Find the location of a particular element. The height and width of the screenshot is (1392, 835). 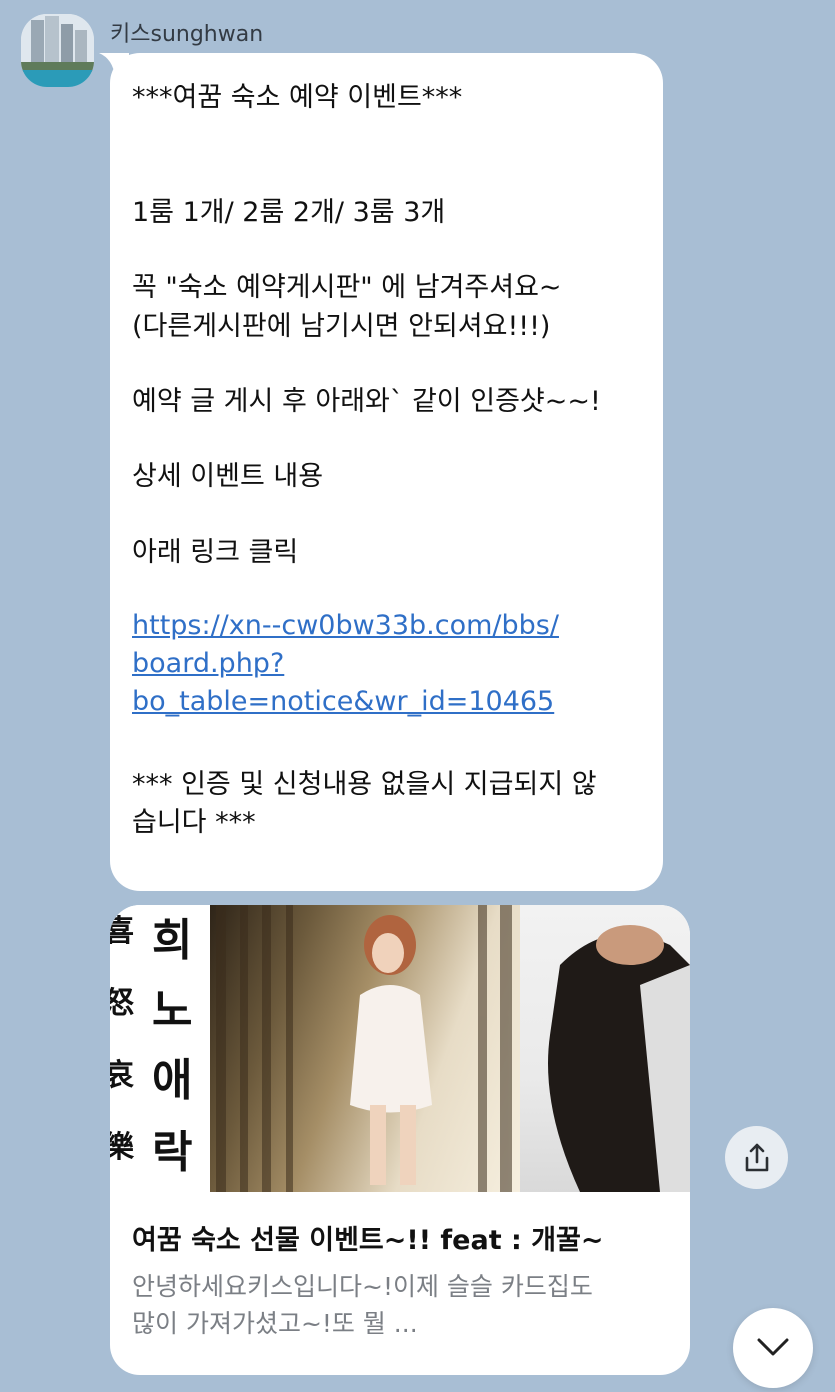

sender-name: 키스sunghwan is located at coordinates (187, 34).